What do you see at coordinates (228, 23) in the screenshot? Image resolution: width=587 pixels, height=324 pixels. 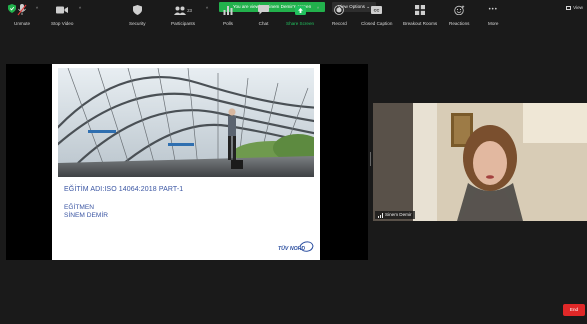 I see `polls-label: Polls` at bounding box center [228, 23].